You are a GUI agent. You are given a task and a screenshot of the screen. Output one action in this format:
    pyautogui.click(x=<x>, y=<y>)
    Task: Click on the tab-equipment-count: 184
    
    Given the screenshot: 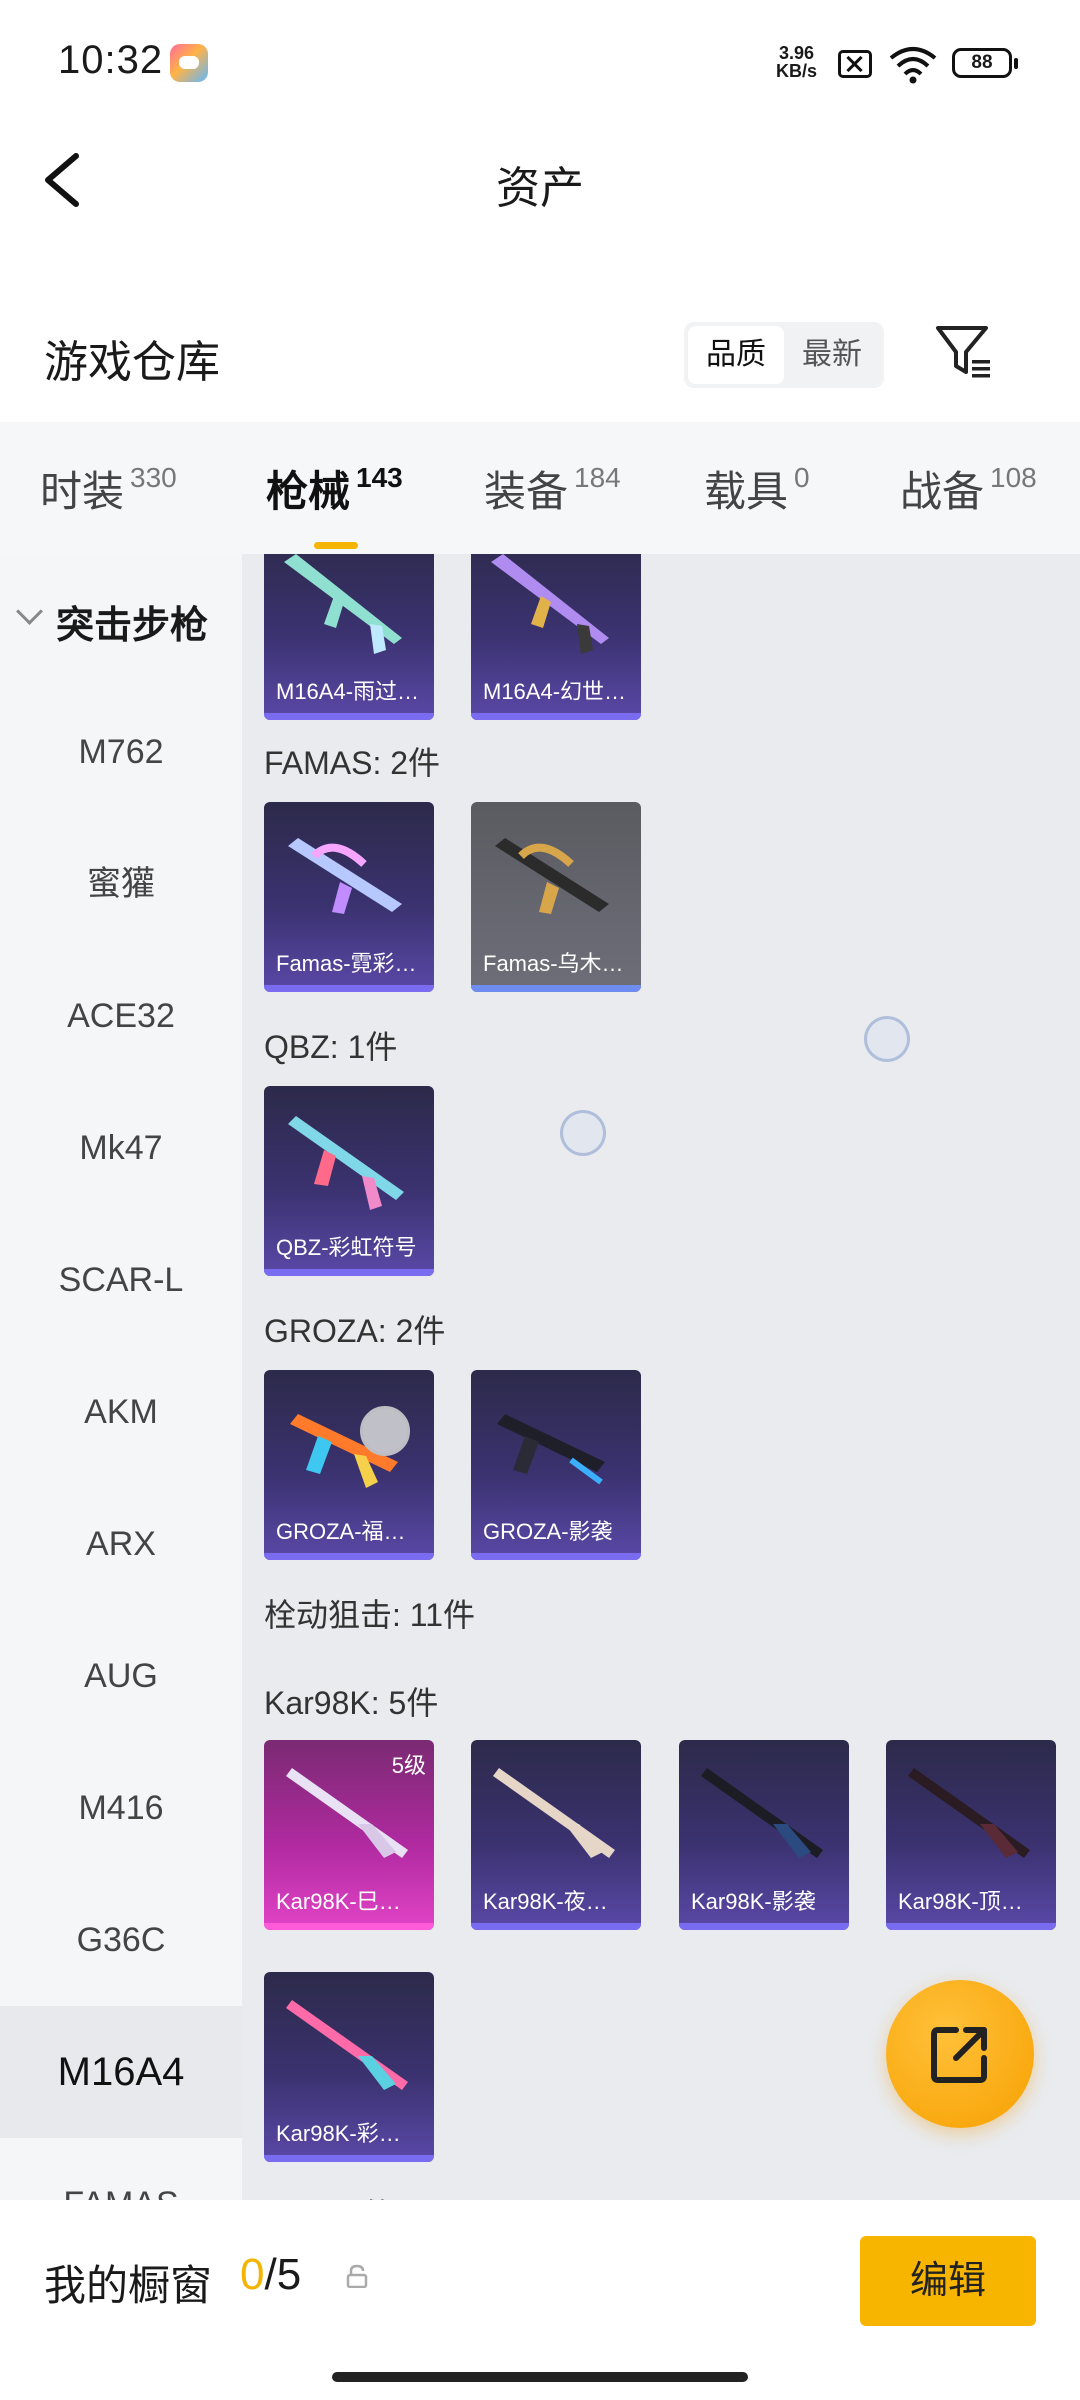 What is the action you would take?
    pyautogui.click(x=597, y=477)
    